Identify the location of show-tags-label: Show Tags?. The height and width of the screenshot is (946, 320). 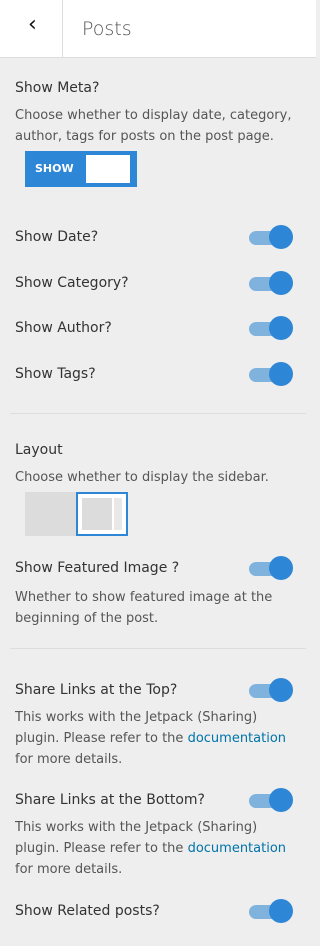
(55, 374).